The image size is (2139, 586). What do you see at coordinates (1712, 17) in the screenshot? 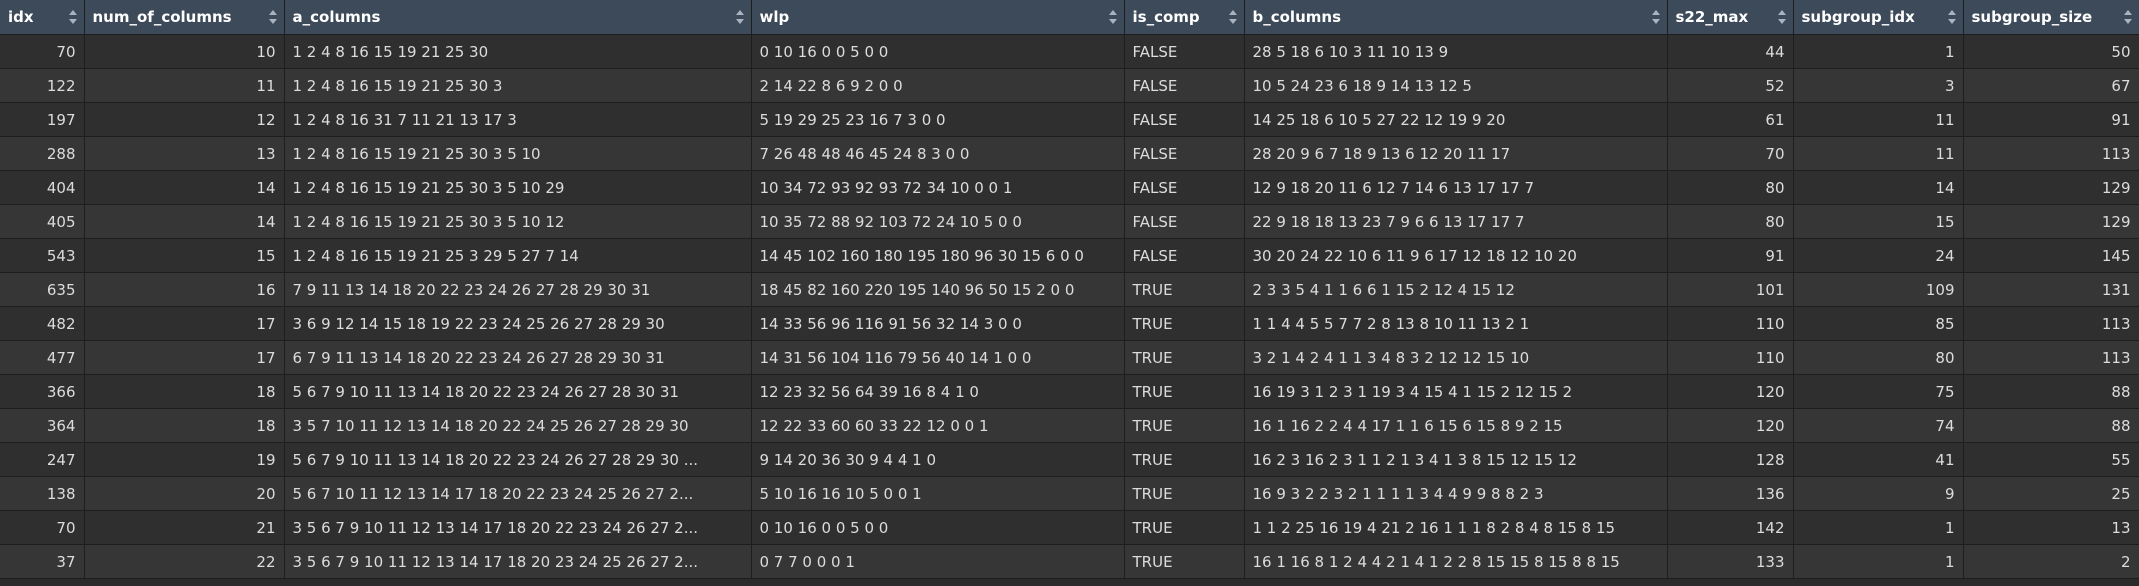
I see `column-header-label: s22_max` at bounding box center [1712, 17].